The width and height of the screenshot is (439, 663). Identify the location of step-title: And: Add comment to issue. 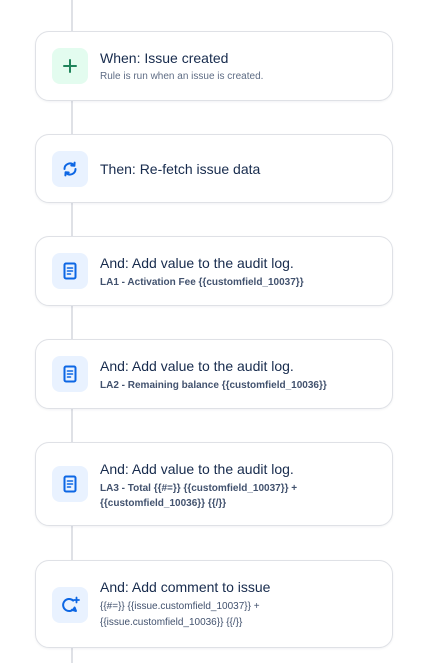
(185, 587).